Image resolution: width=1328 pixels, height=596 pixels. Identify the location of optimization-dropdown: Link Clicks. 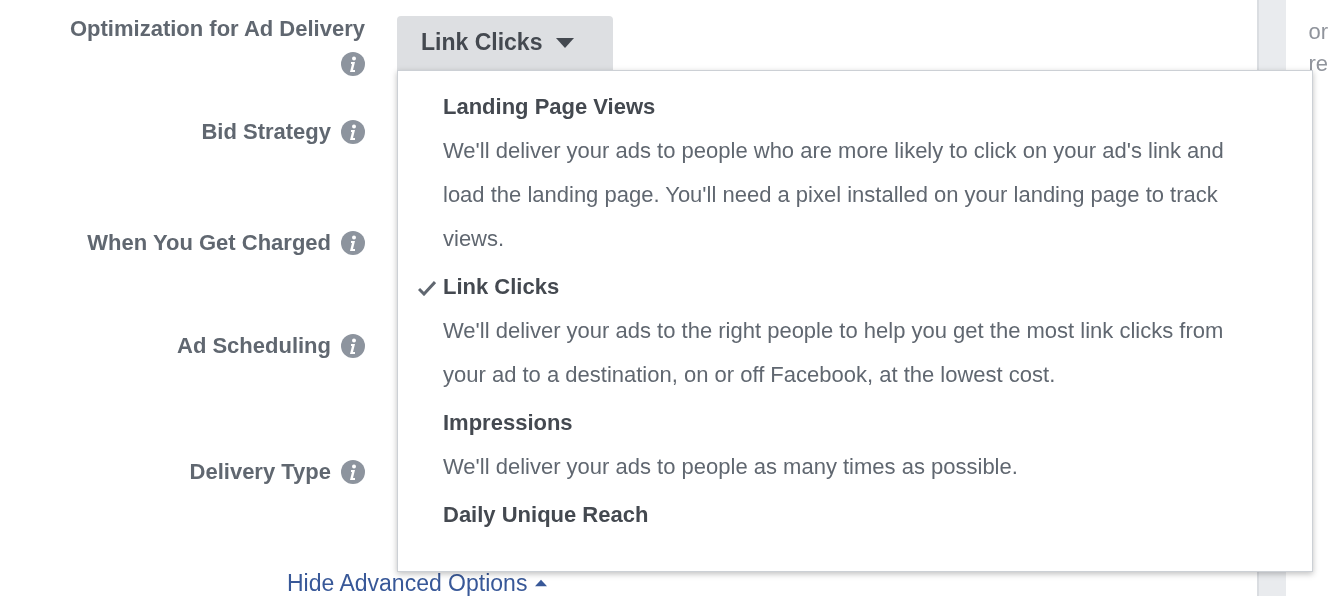
(505, 42).